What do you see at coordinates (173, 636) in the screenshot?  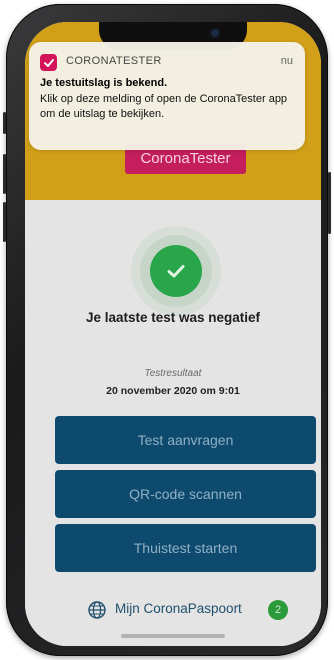 I see `home-indicator` at bounding box center [173, 636].